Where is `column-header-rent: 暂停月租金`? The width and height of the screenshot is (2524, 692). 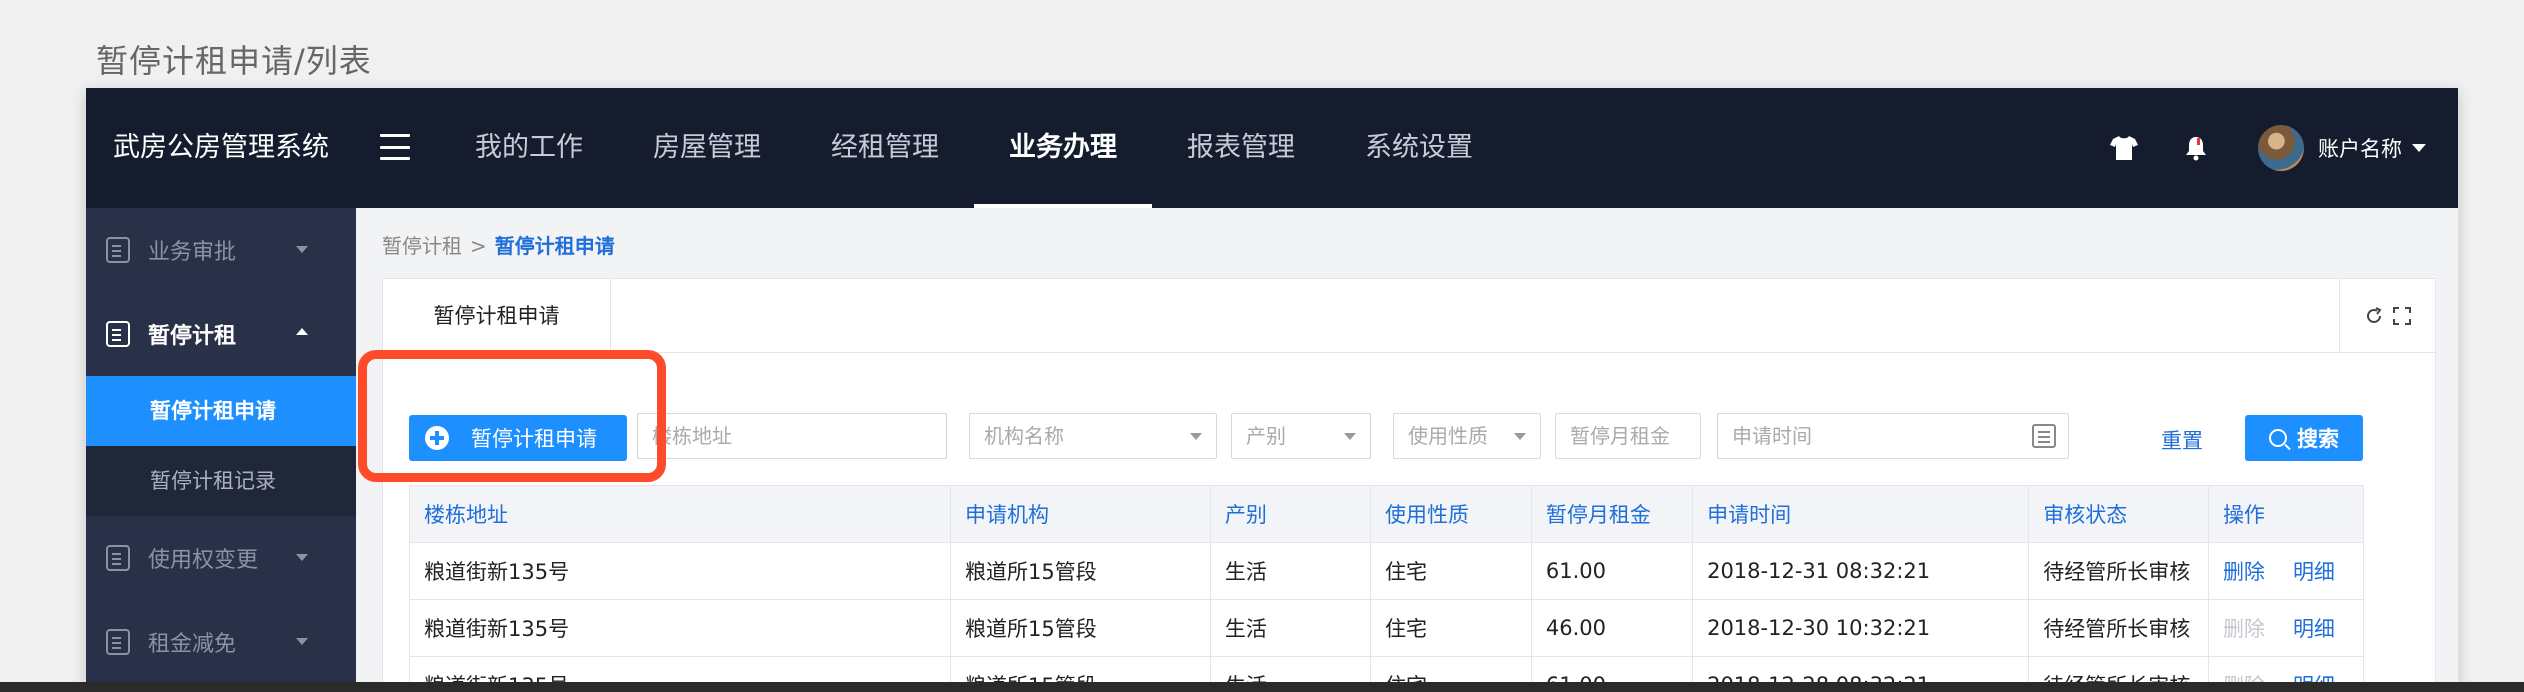 column-header-rent: 暂停月租金 is located at coordinates (1612, 514).